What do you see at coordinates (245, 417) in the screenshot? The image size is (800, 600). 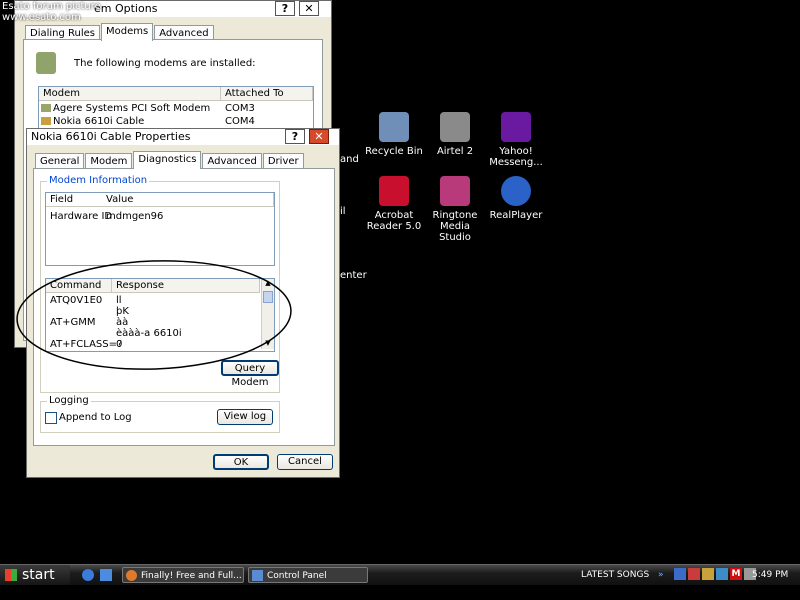 I see `view-log-button: View log` at bounding box center [245, 417].